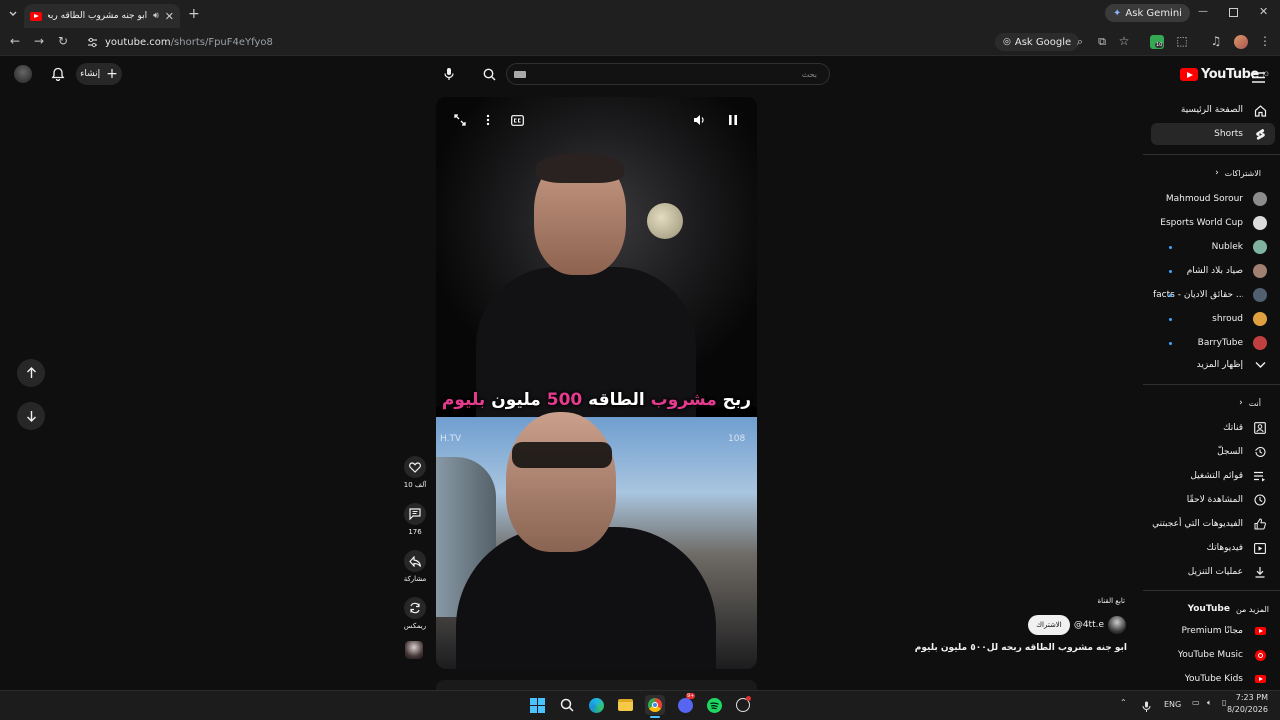 Image resolution: width=1280 pixels, height=720 pixels. What do you see at coordinates (714, 705) in the screenshot?
I see `spotify-icon` at bounding box center [714, 705].